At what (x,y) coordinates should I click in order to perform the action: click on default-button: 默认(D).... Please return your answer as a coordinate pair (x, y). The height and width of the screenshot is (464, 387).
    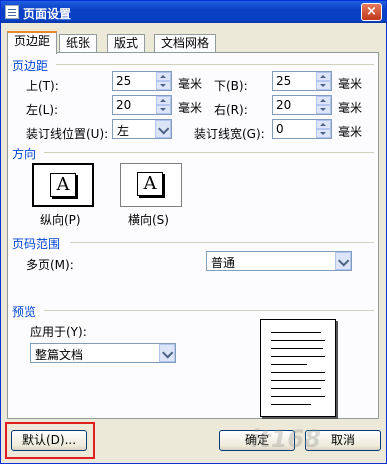
    Looking at the image, I should click on (49, 440).